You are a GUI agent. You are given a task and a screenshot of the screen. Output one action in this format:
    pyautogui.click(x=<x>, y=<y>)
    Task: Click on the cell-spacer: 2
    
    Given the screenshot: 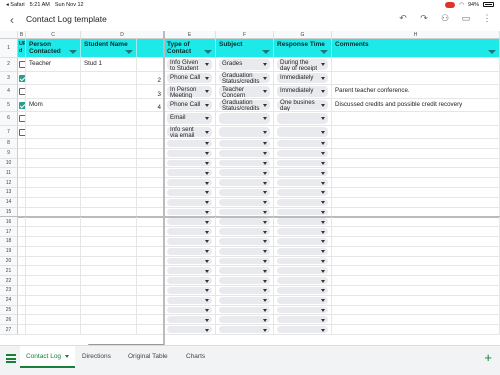 What is the action you would take?
    pyautogui.click(x=150, y=77)
    